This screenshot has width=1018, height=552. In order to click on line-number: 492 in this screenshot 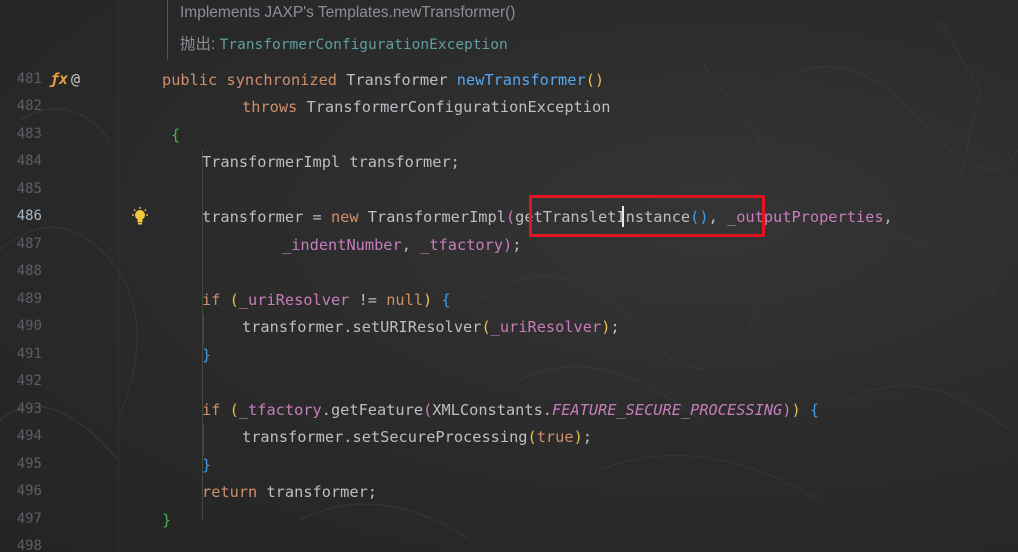, I will do `click(28, 381)`.